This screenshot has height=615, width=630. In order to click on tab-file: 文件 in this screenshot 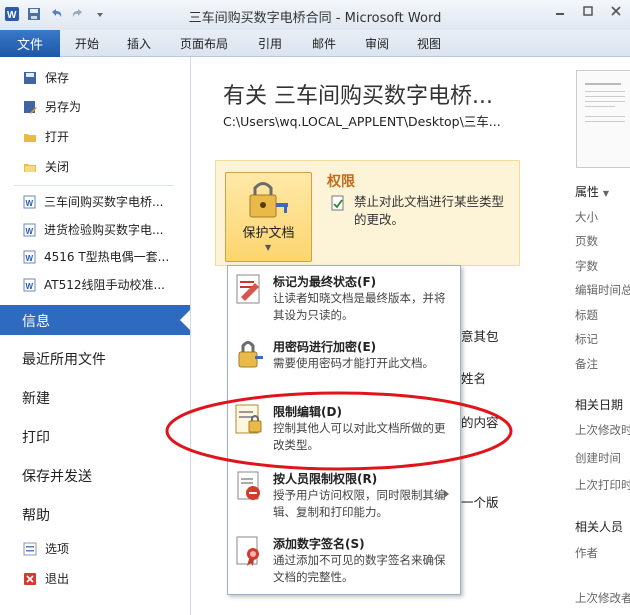, I will do `click(30, 43)`.